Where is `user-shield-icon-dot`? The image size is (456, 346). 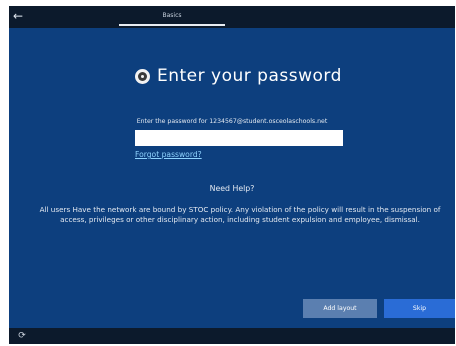 user-shield-icon-dot is located at coordinates (142, 76).